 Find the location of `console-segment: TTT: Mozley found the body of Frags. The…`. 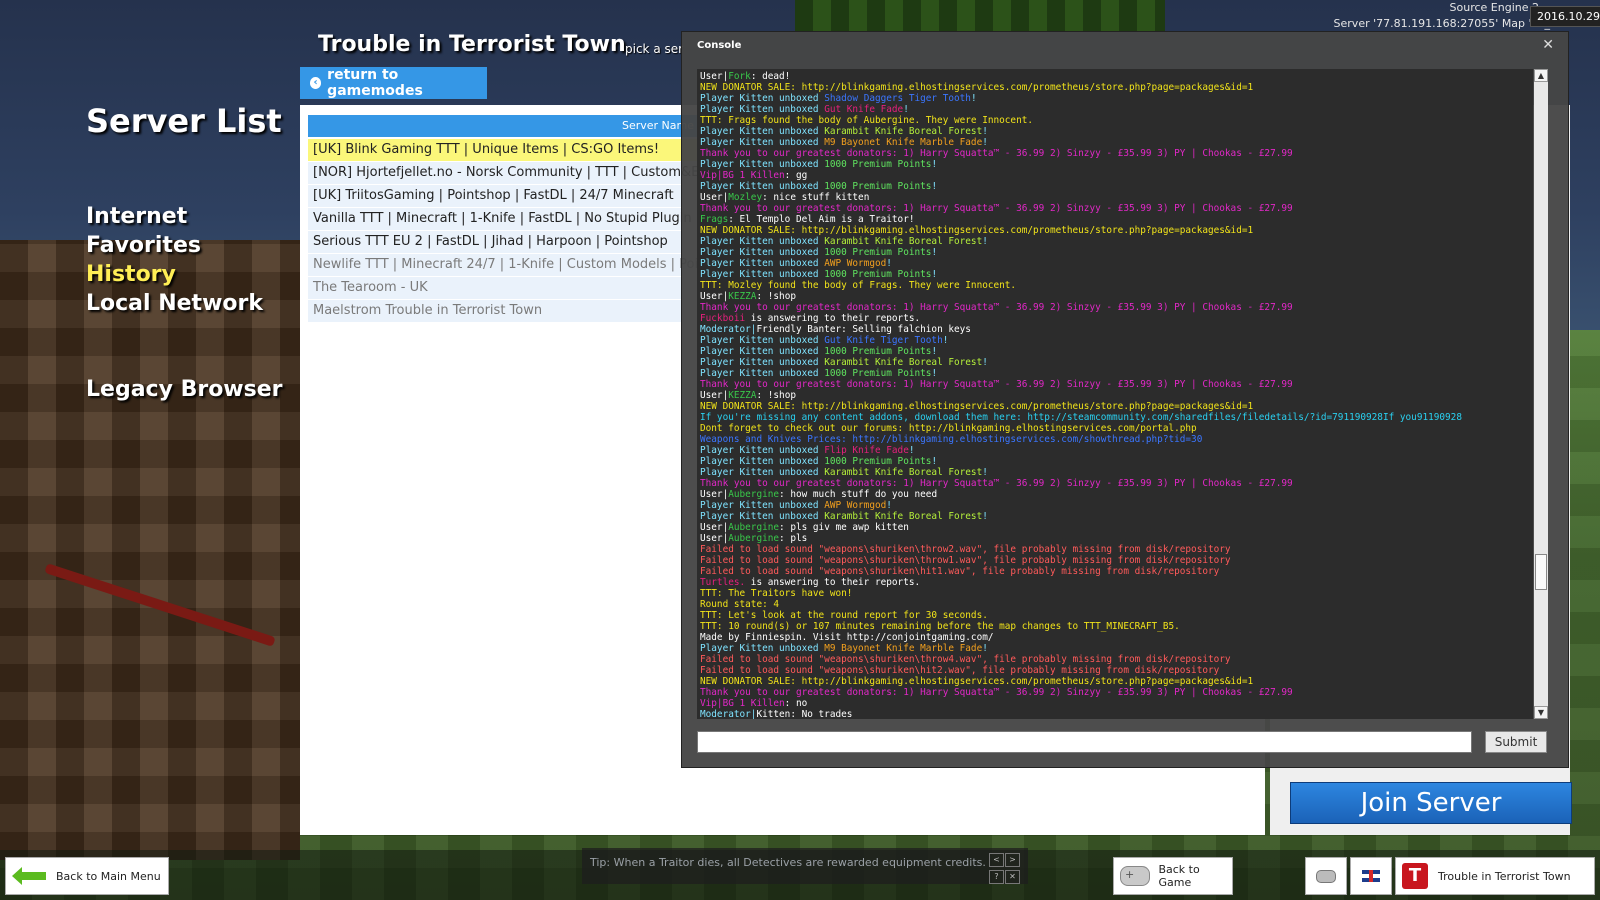

console-segment: TTT: Mozley found the body of Frags. The… is located at coordinates (858, 285).